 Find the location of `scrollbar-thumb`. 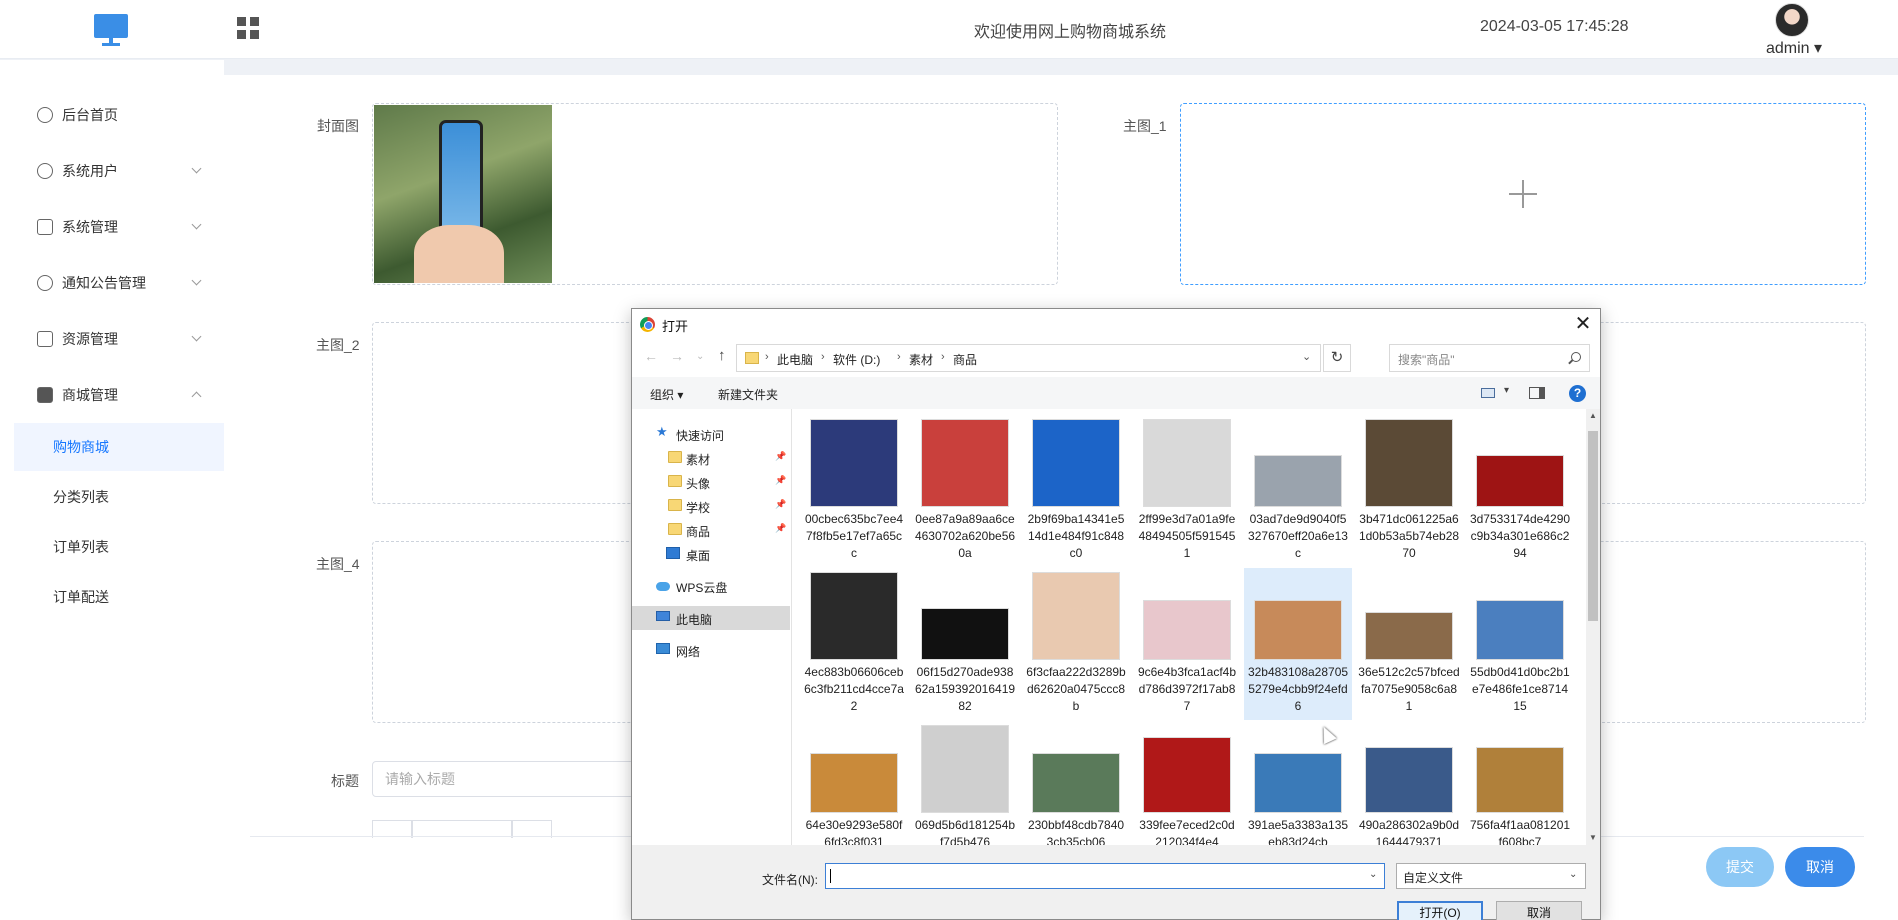

scrollbar-thumb is located at coordinates (1593, 526).